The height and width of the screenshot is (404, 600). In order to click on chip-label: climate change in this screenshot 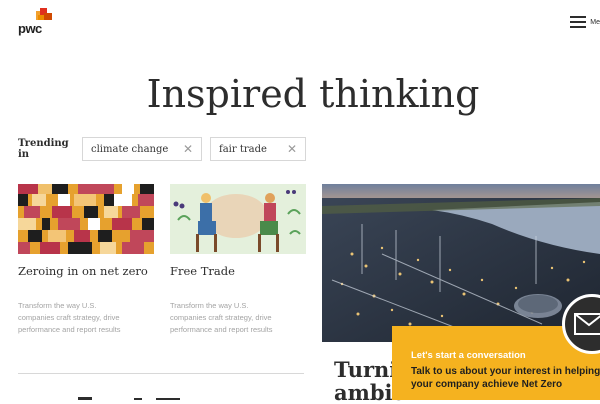, I will do `click(130, 149)`.